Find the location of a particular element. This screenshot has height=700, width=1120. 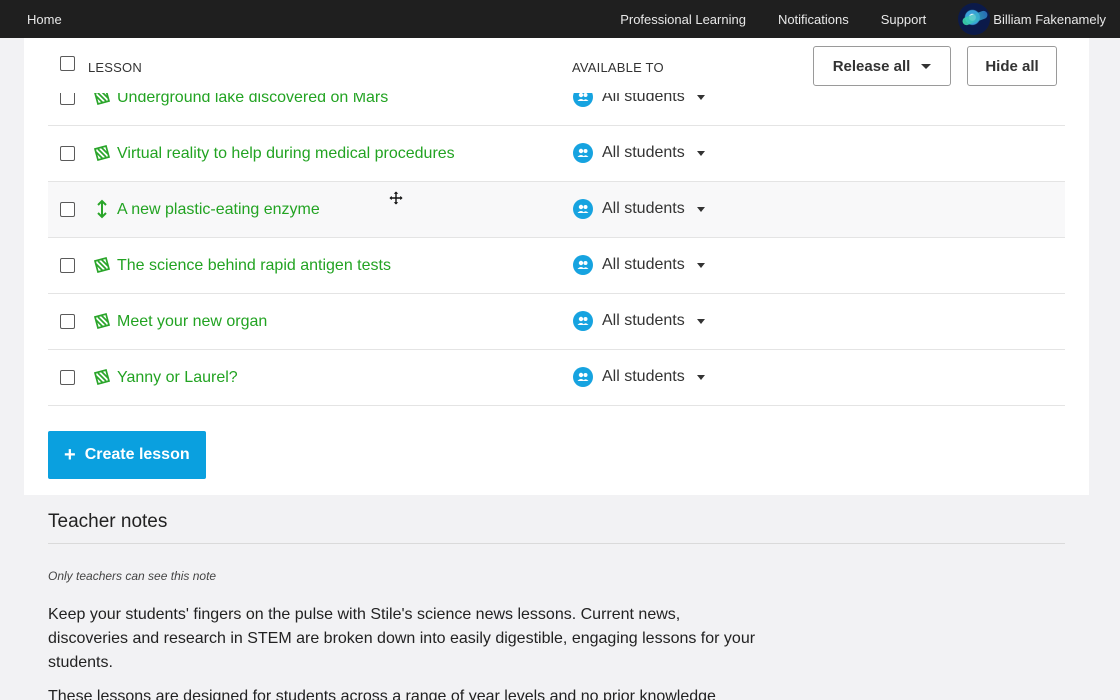

nav-professional-learning-link: Professional Learning is located at coordinates (683, 19).